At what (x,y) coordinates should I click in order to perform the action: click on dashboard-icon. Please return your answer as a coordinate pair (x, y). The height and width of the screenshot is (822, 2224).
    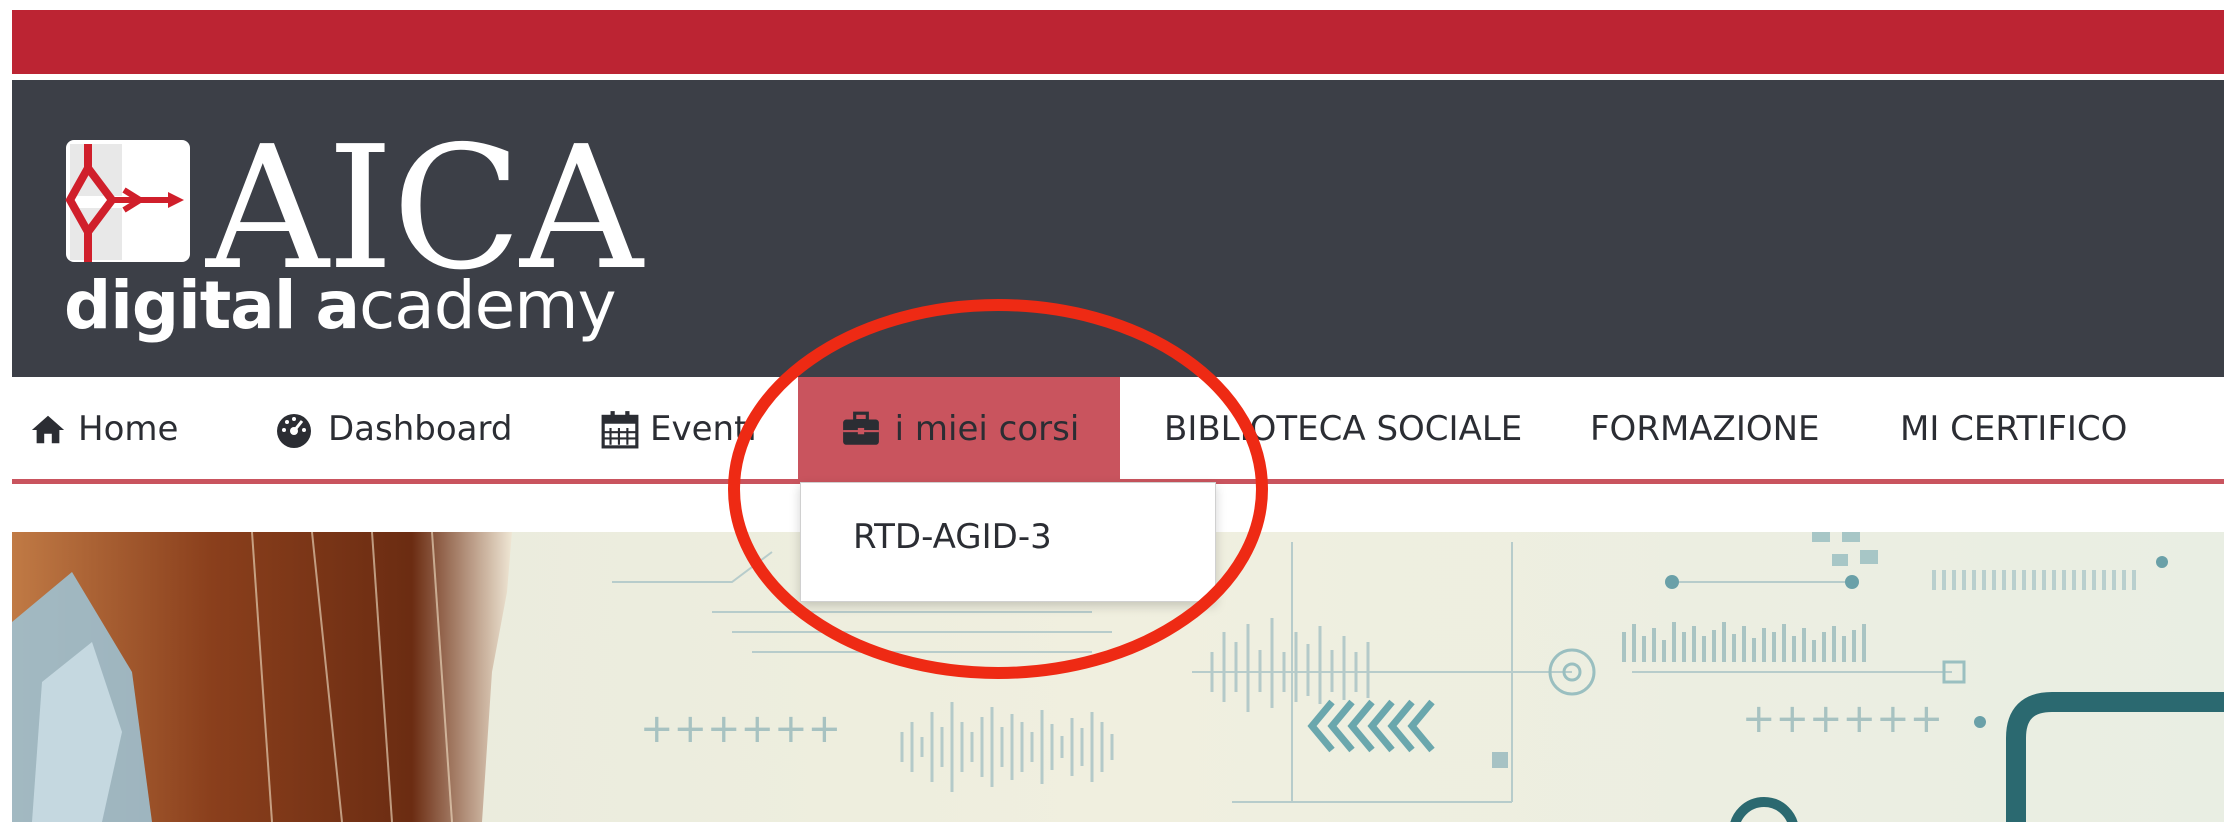
    Looking at the image, I should click on (294, 431).